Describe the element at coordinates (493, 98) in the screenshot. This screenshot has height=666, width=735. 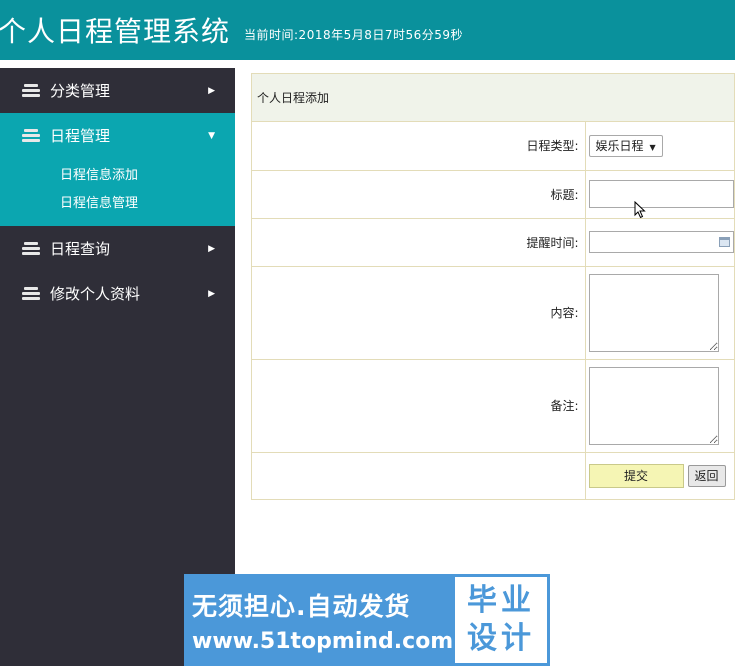
I see `panel-title: 个人日程添加` at that location.